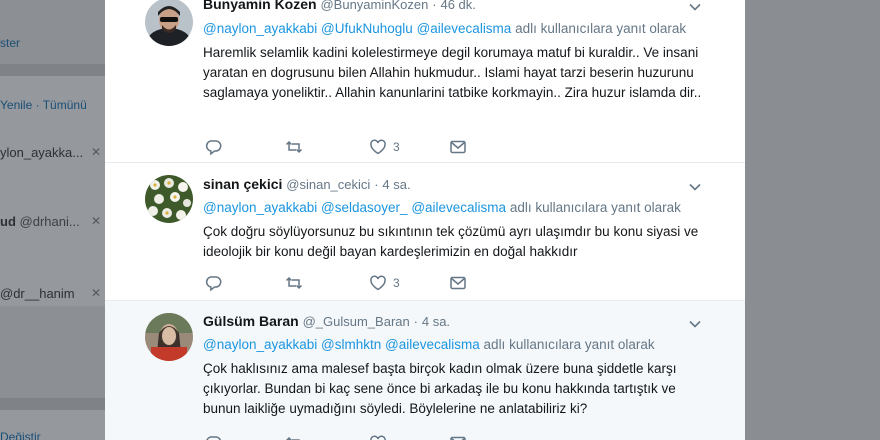 The image size is (880, 440). What do you see at coordinates (20, 435) in the screenshot?
I see `change-link: Değiştir` at bounding box center [20, 435].